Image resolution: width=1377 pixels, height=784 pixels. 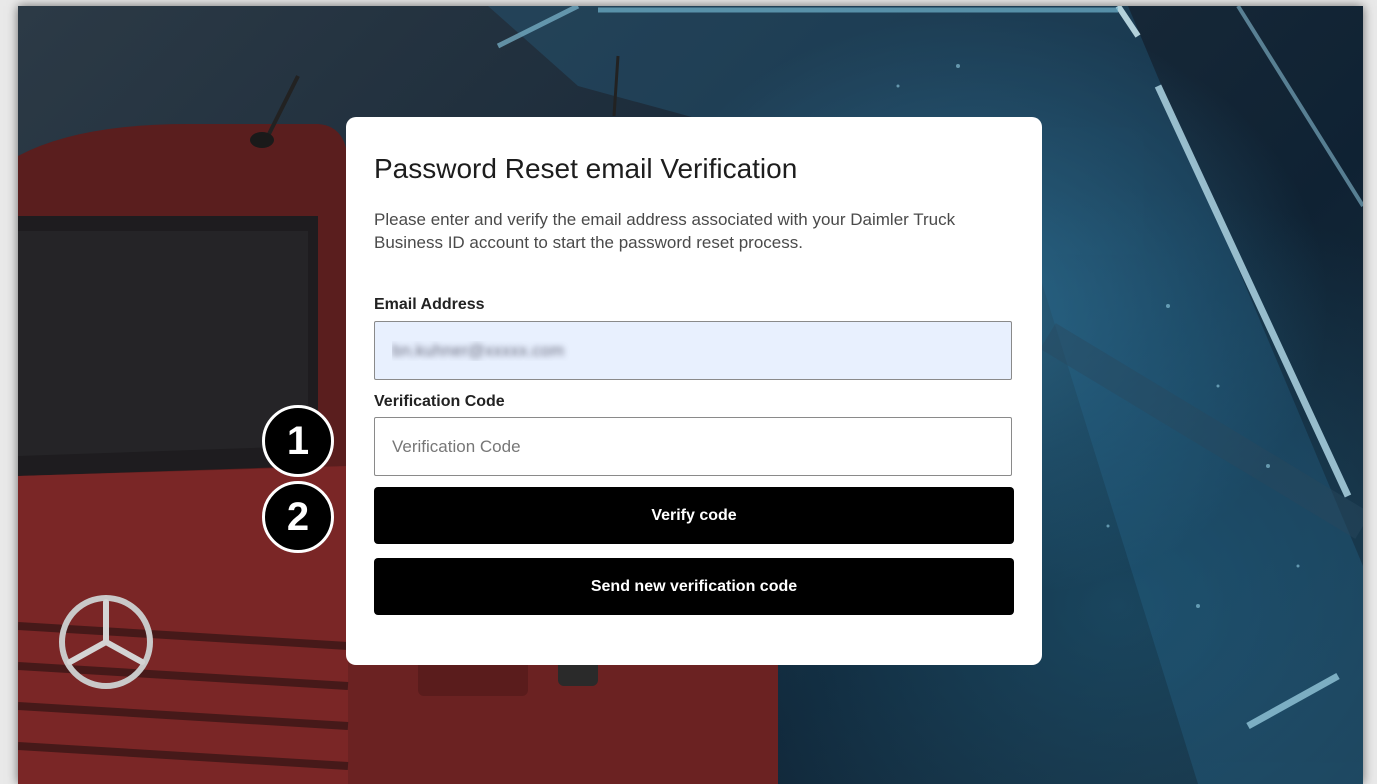 I want to click on card-title: Password Reset email Verification, so click(x=586, y=168).